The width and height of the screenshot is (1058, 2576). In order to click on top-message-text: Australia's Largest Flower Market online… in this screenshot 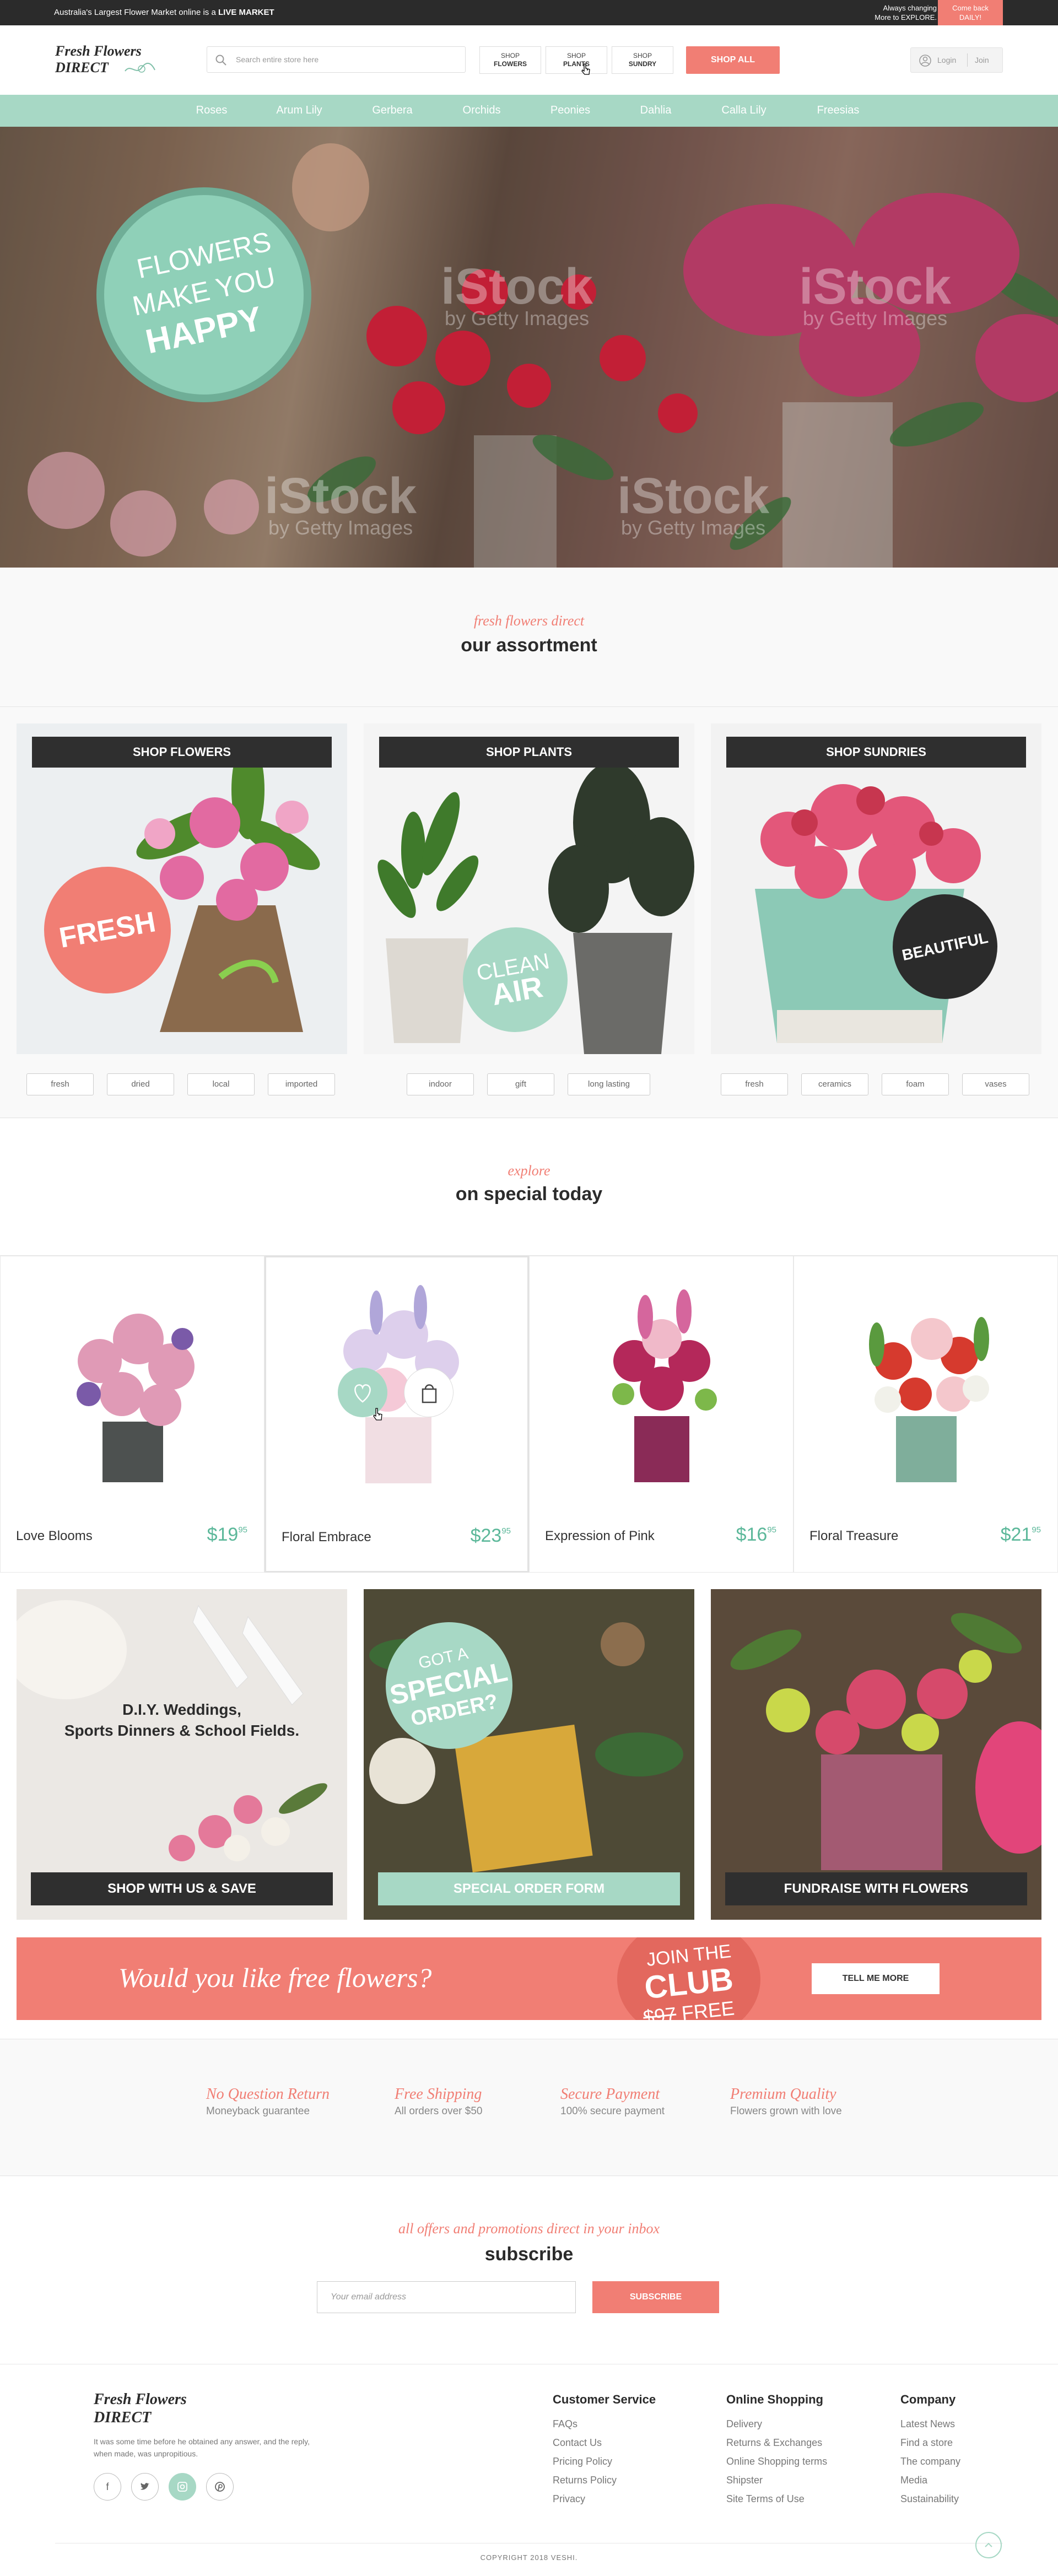, I will do `click(135, 12)`.